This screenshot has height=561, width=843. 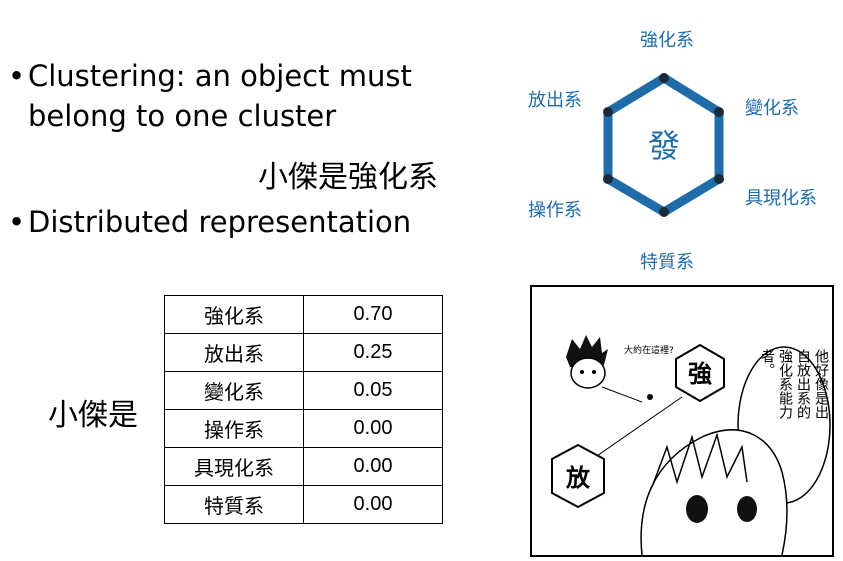 I want to click on speech-column: 者。, so click(x=767, y=363).